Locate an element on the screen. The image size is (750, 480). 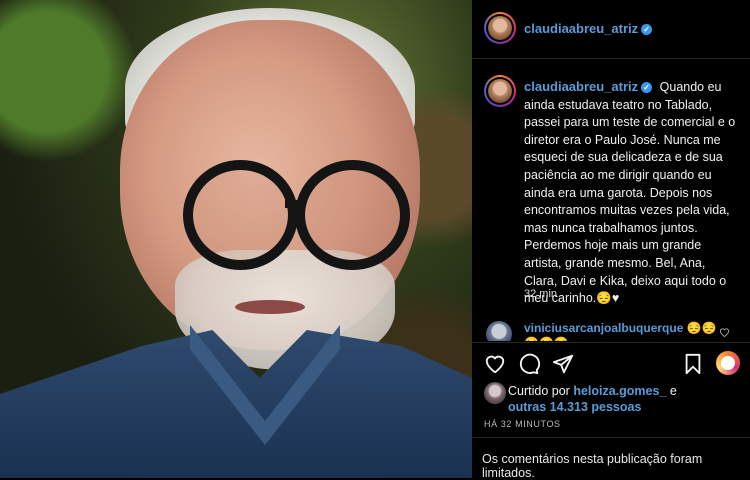
heart-outline-icon is located at coordinates (495, 364).